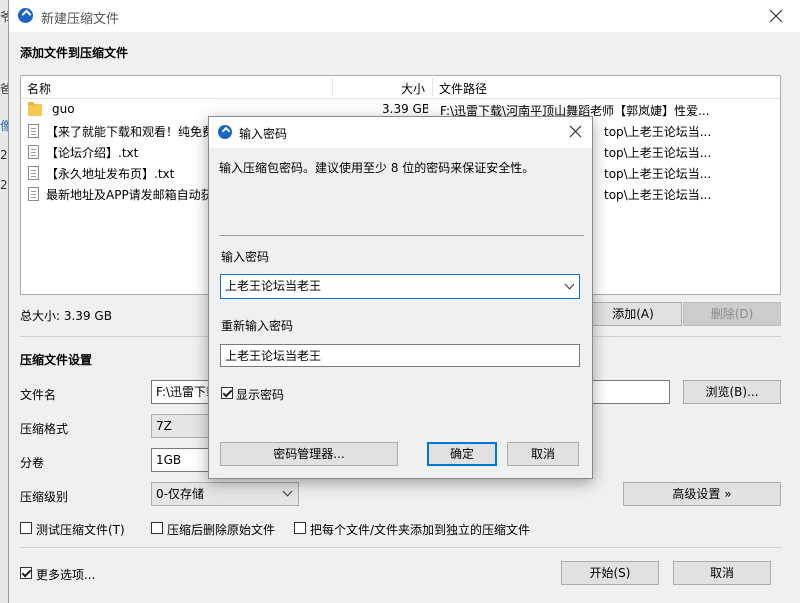  What do you see at coordinates (462, 454) in the screenshot?
I see `ok-button: 确定` at bounding box center [462, 454].